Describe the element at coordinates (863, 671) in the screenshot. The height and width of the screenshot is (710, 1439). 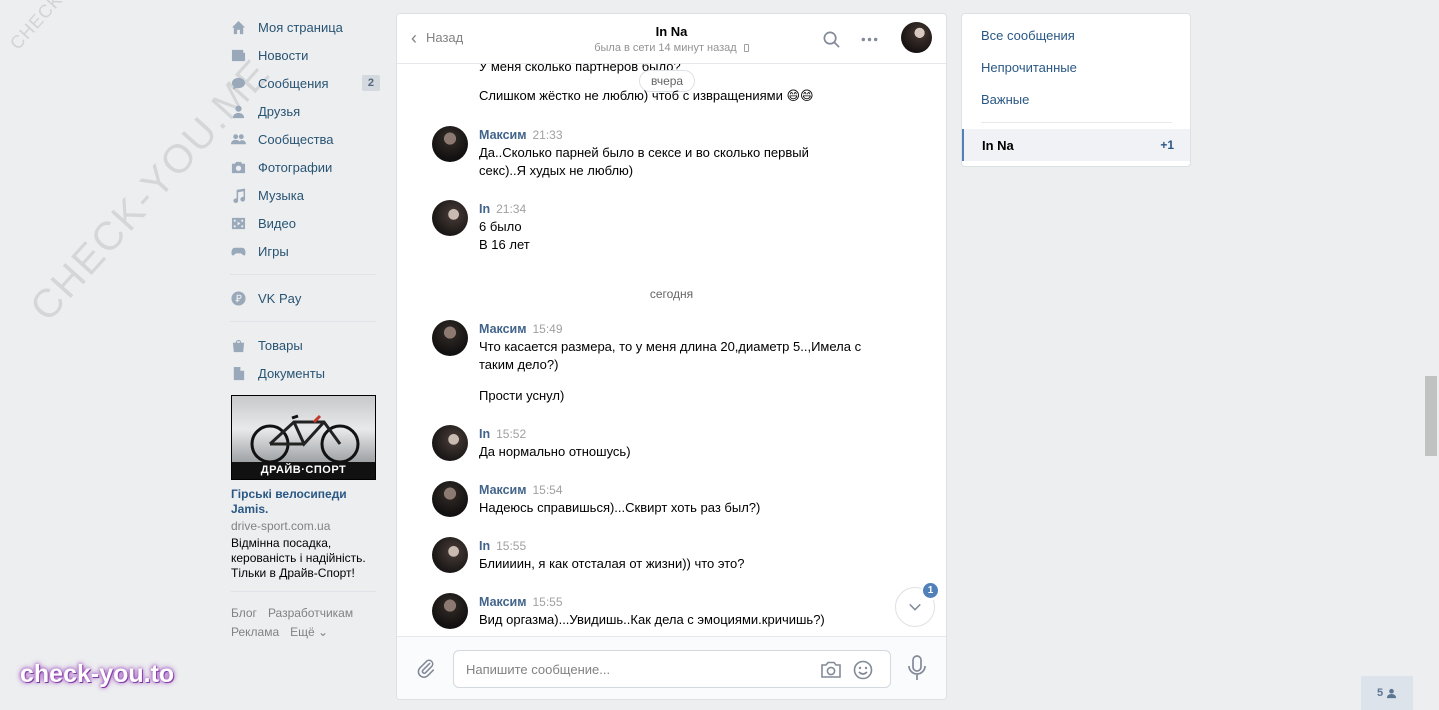
I see `emoji-icon` at that location.